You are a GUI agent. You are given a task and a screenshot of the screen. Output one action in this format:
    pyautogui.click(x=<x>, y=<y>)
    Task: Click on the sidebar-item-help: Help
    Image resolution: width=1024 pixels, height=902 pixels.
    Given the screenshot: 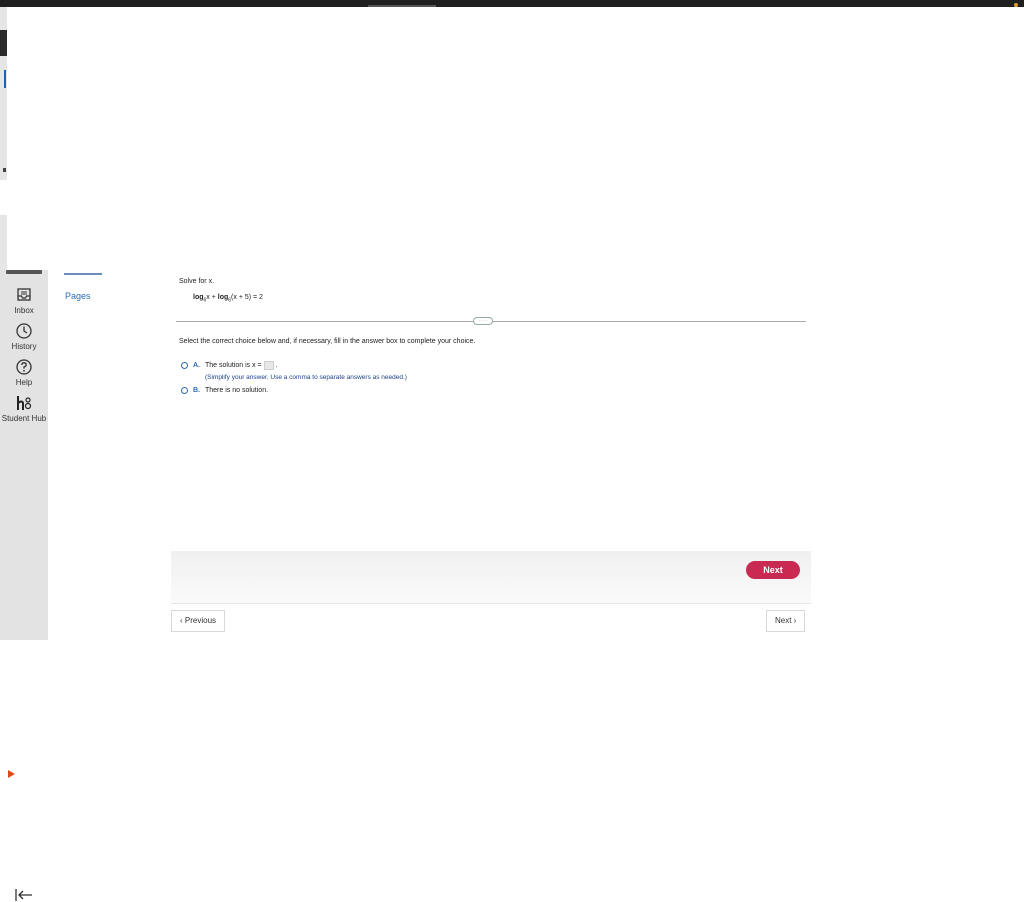 What is the action you would take?
    pyautogui.click(x=24, y=372)
    